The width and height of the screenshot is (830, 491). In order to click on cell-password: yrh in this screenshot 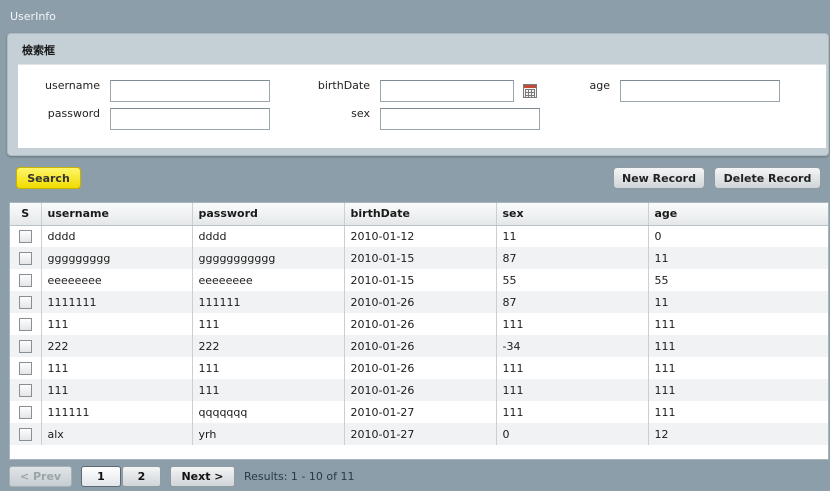, I will do `click(268, 434)`.